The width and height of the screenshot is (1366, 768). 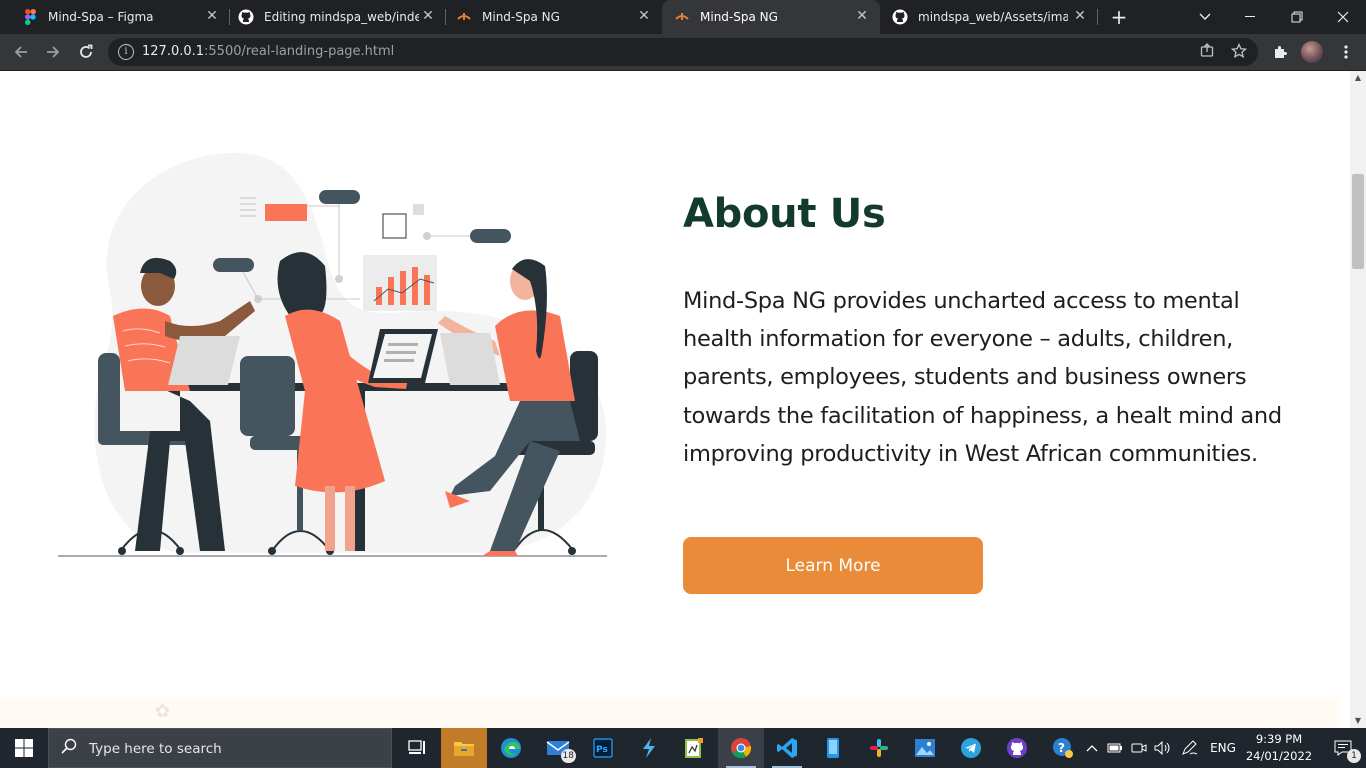 I want to click on volume-tray-icon, so click(x=1163, y=748).